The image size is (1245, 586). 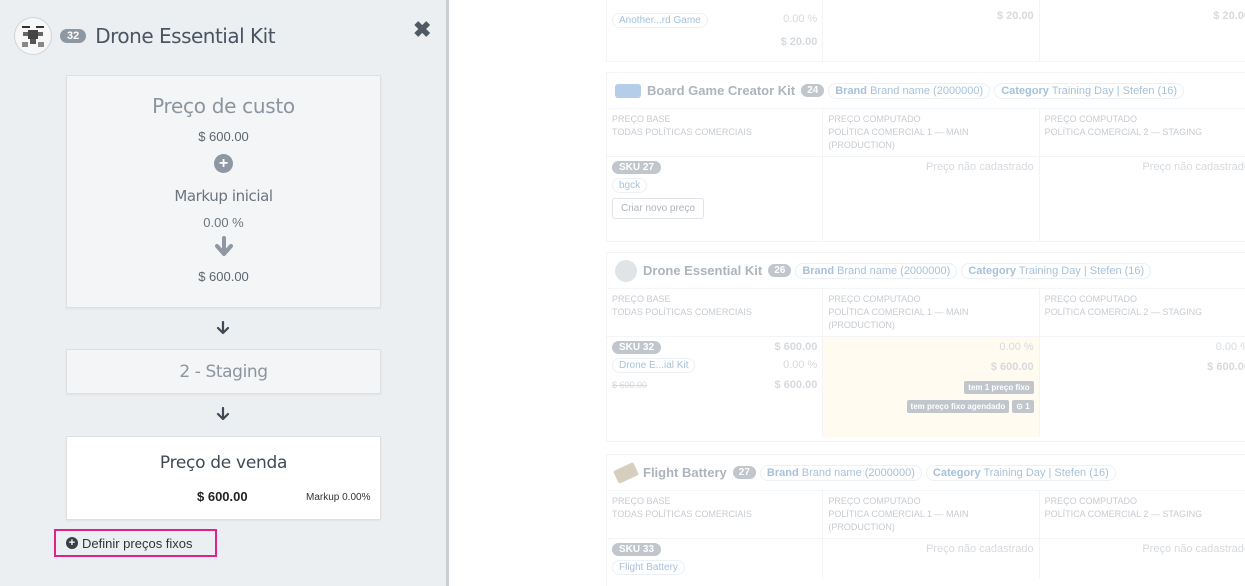 What do you see at coordinates (135, 543) in the screenshot?
I see `define-fixed-prices-button: + Definir preços fixos` at bounding box center [135, 543].